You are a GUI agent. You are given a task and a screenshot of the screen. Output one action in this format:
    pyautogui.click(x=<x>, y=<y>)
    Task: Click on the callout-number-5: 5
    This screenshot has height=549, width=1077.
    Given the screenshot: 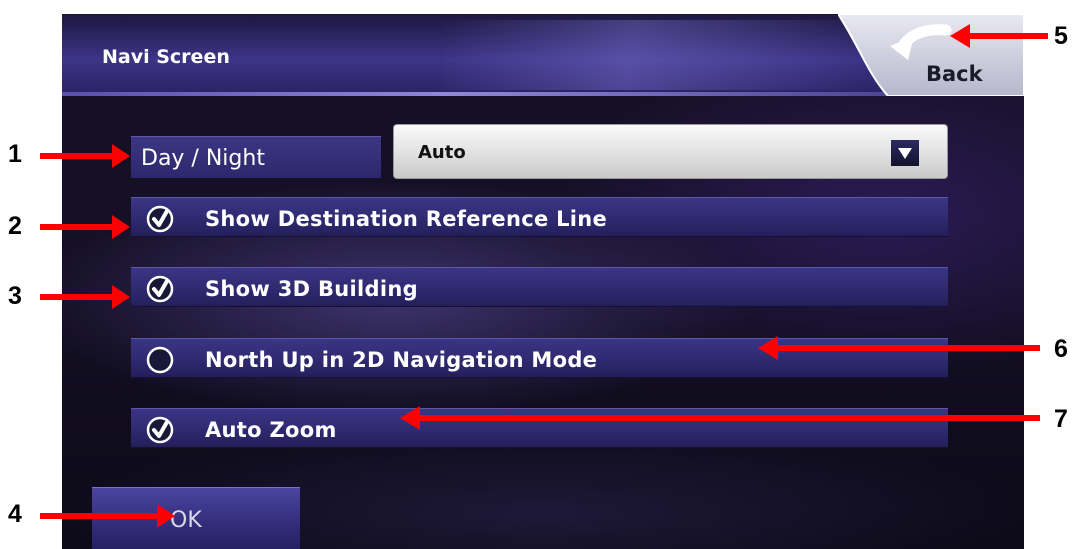 What is the action you would take?
    pyautogui.click(x=1061, y=36)
    